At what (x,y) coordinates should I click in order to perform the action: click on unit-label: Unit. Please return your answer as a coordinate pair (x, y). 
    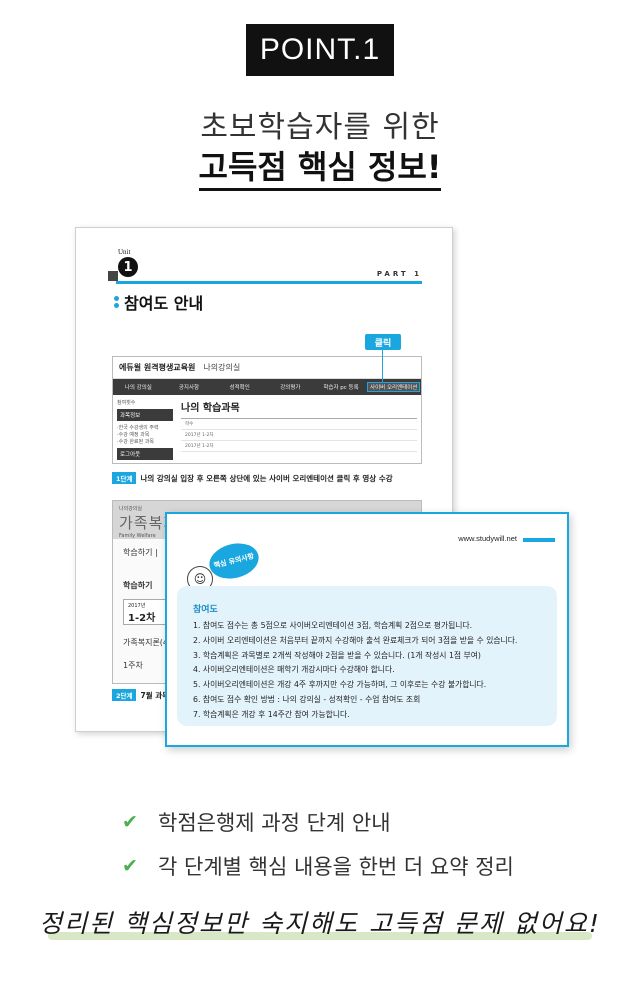
    Looking at the image, I should click on (124, 252).